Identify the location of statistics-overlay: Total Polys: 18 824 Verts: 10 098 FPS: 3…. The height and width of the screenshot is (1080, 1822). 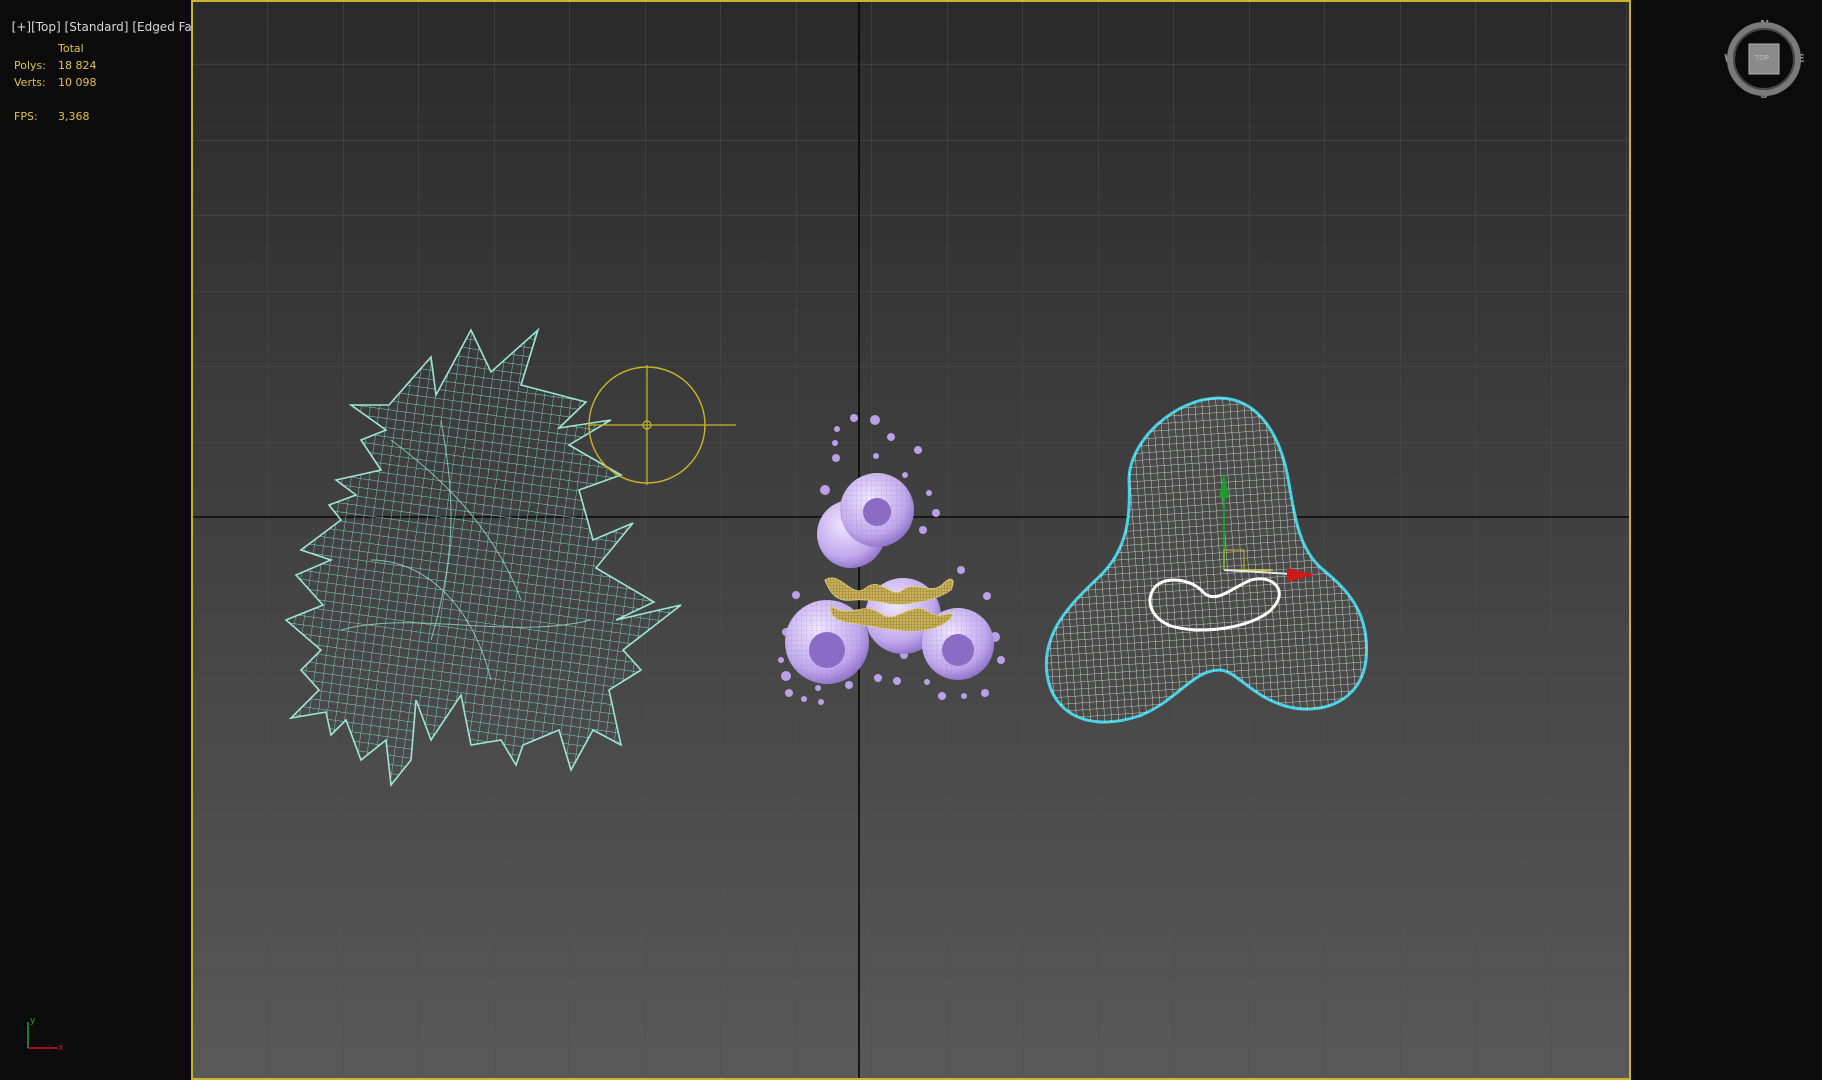
(74, 85).